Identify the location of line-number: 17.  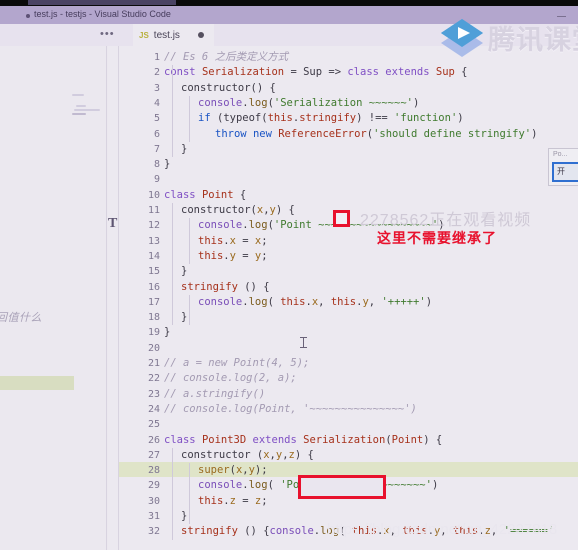
(153, 302).